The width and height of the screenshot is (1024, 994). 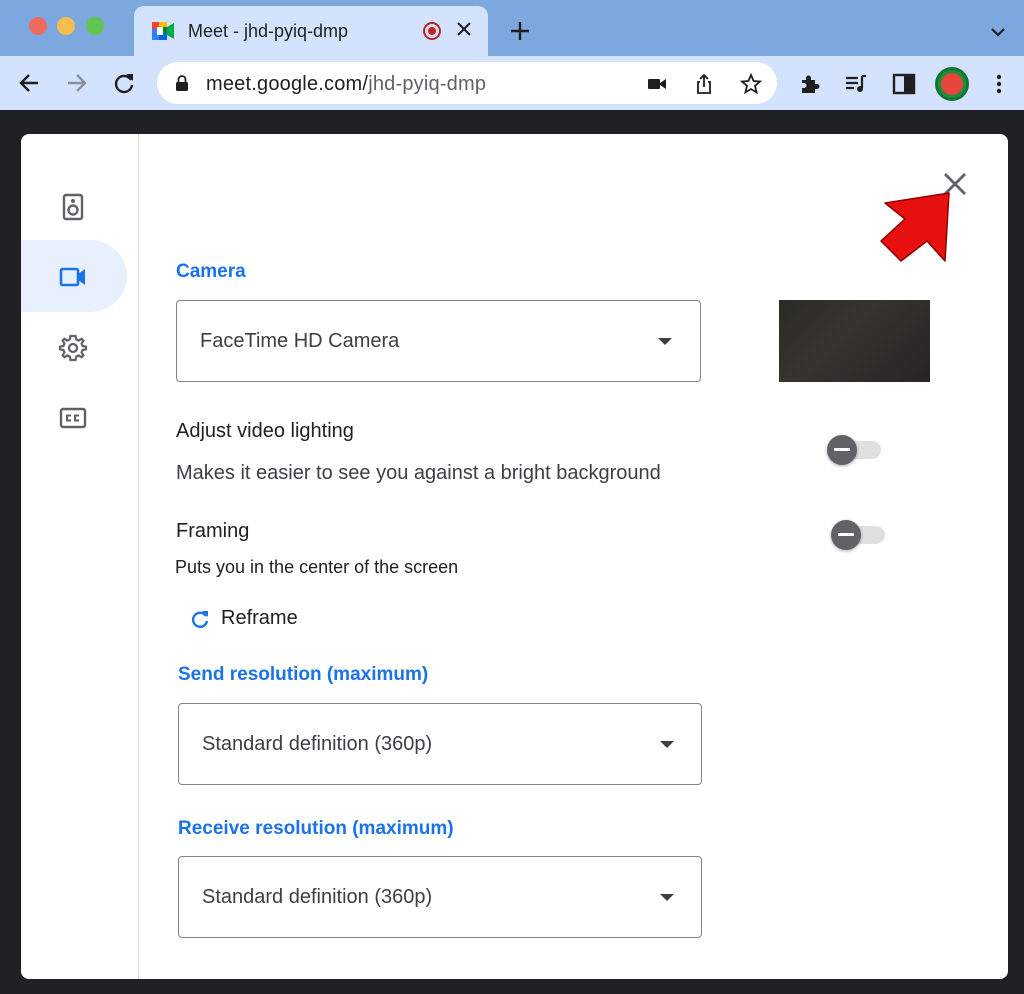 What do you see at coordinates (855, 450) in the screenshot?
I see `adjust-lighting-toggle` at bounding box center [855, 450].